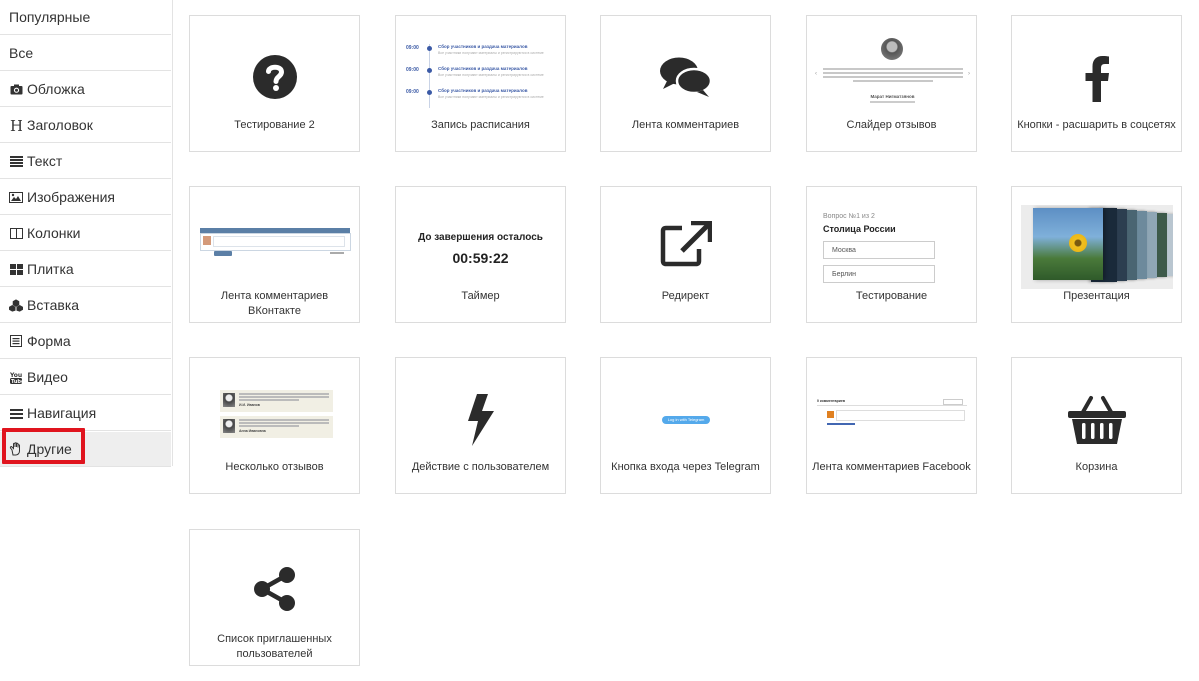 The width and height of the screenshot is (1199, 681). What do you see at coordinates (85, 161) in the screenshot?
I see `sidebar-item: Текст` at bounding box center [85, 161].